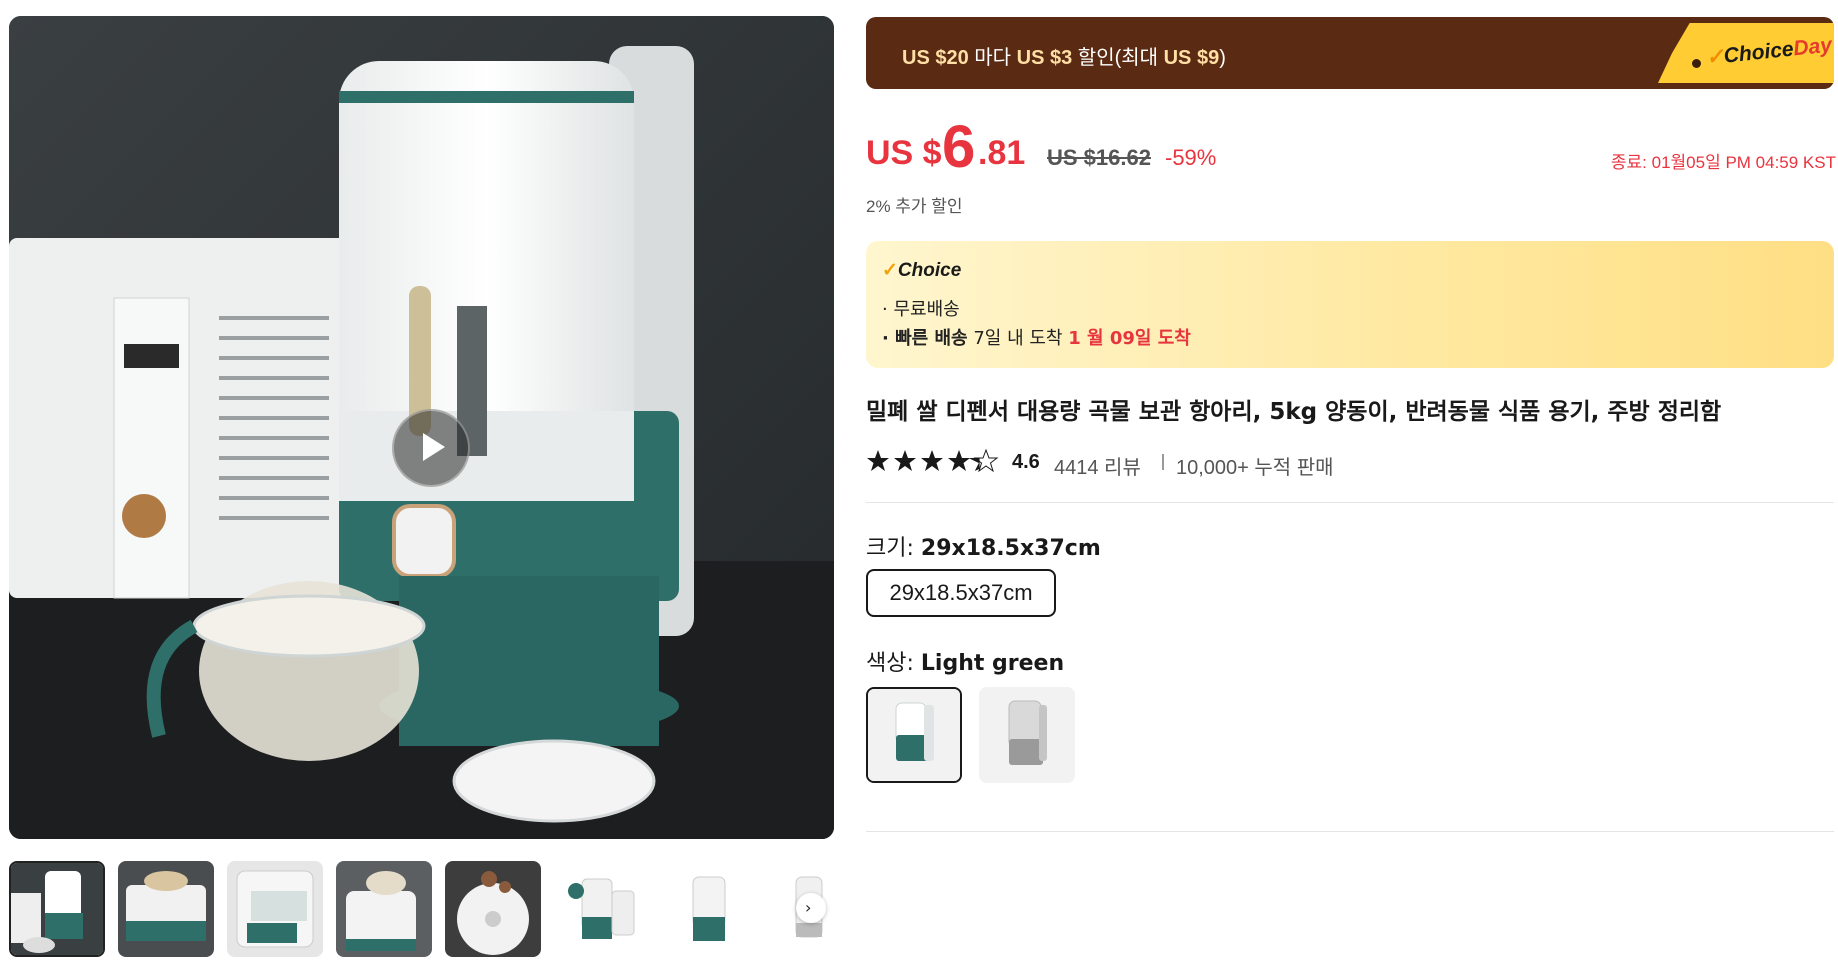 The width and height of the screenshot is (1838, 976). What do you see at coordinates (1350, 53) in the screenshot?
I see `promo-banner: US $20 마다 US $3 할인(최대 US $9) ✓ChoiceDay` at bounding box center [1350, 53].